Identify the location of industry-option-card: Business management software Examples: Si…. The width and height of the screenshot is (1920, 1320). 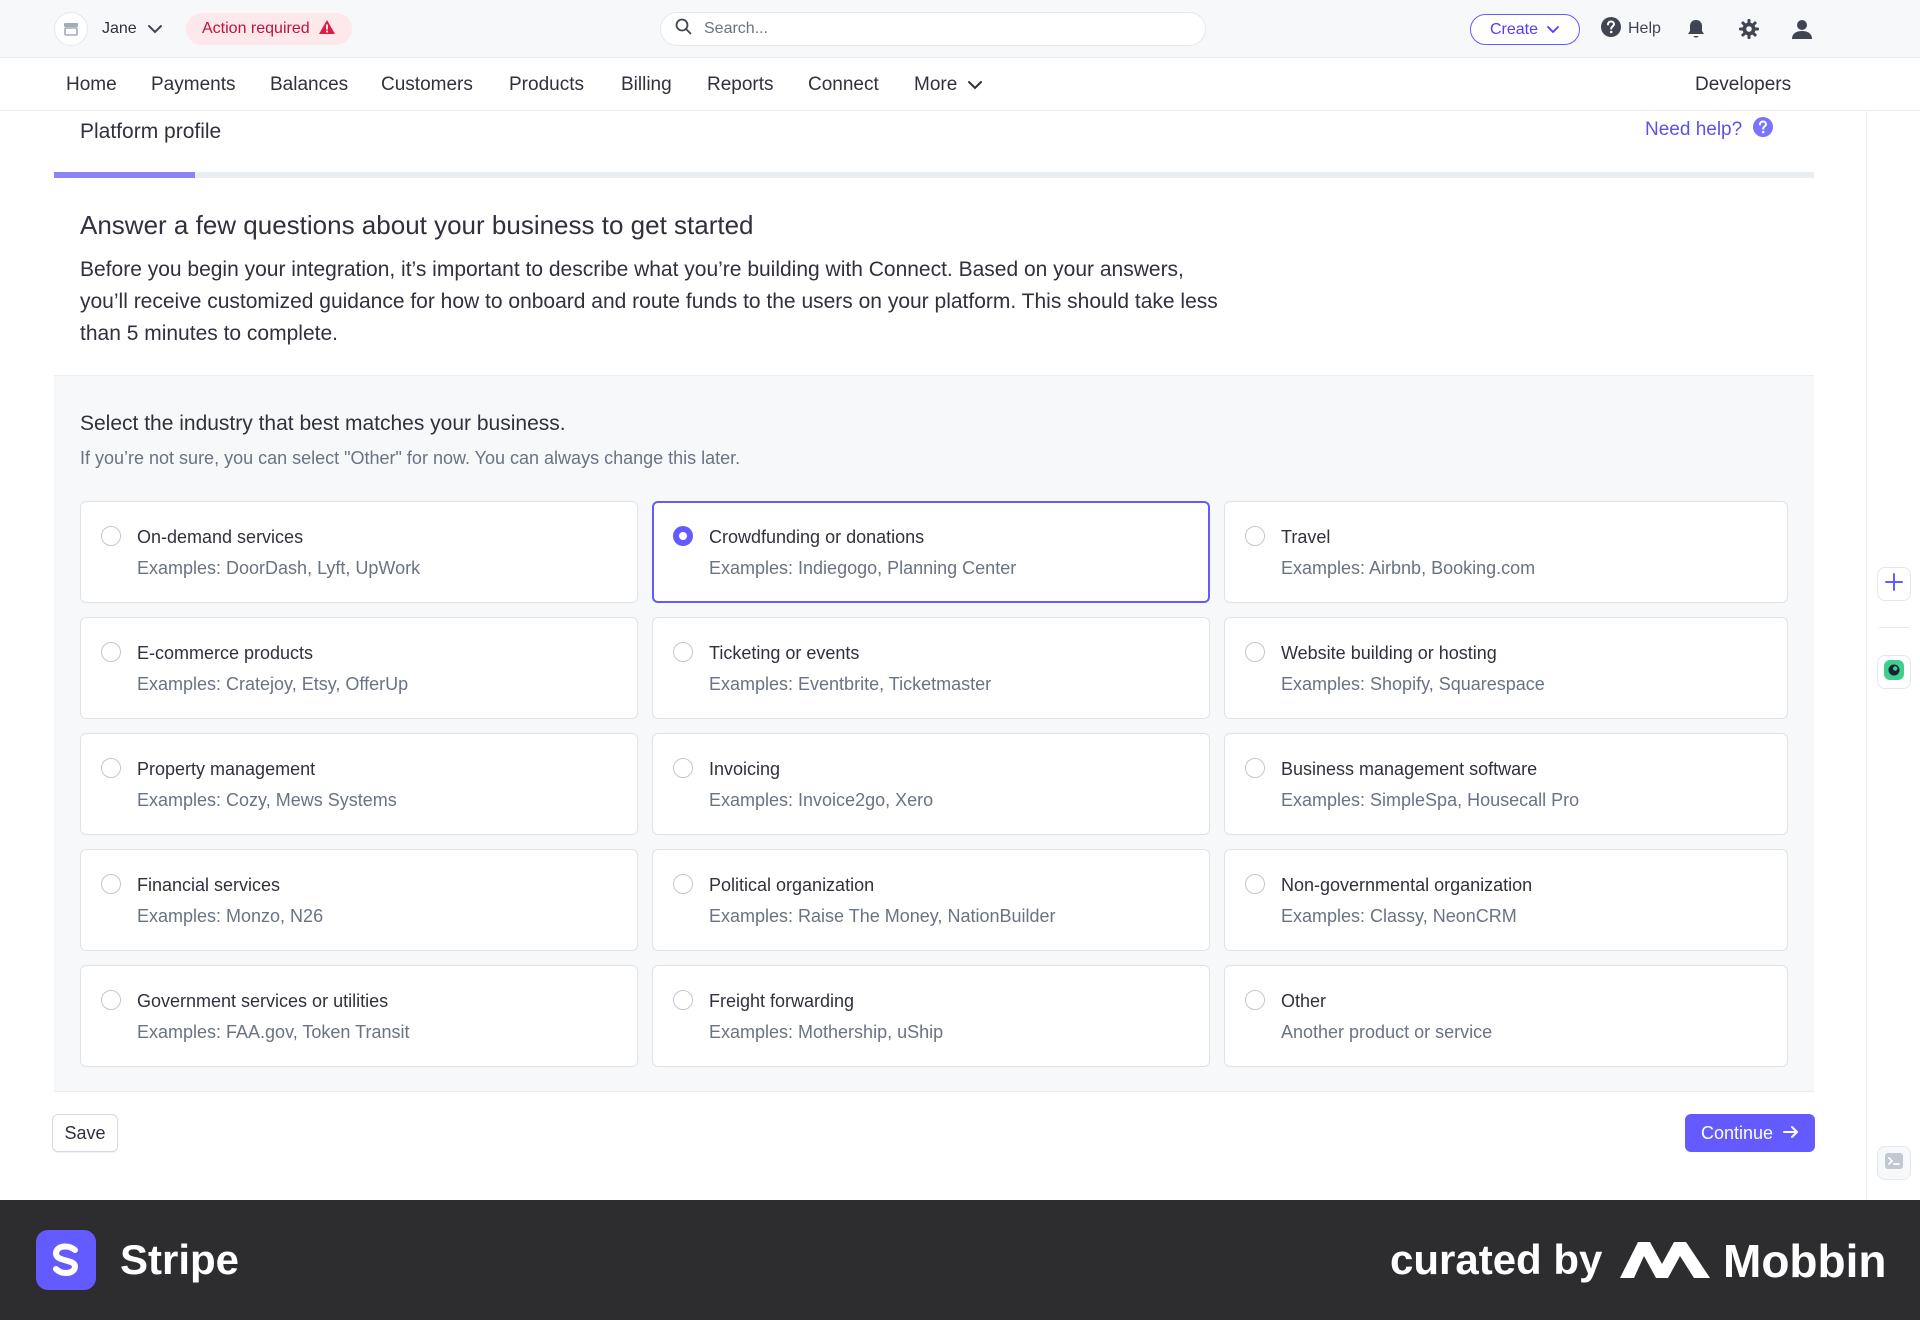
(1506, 784).